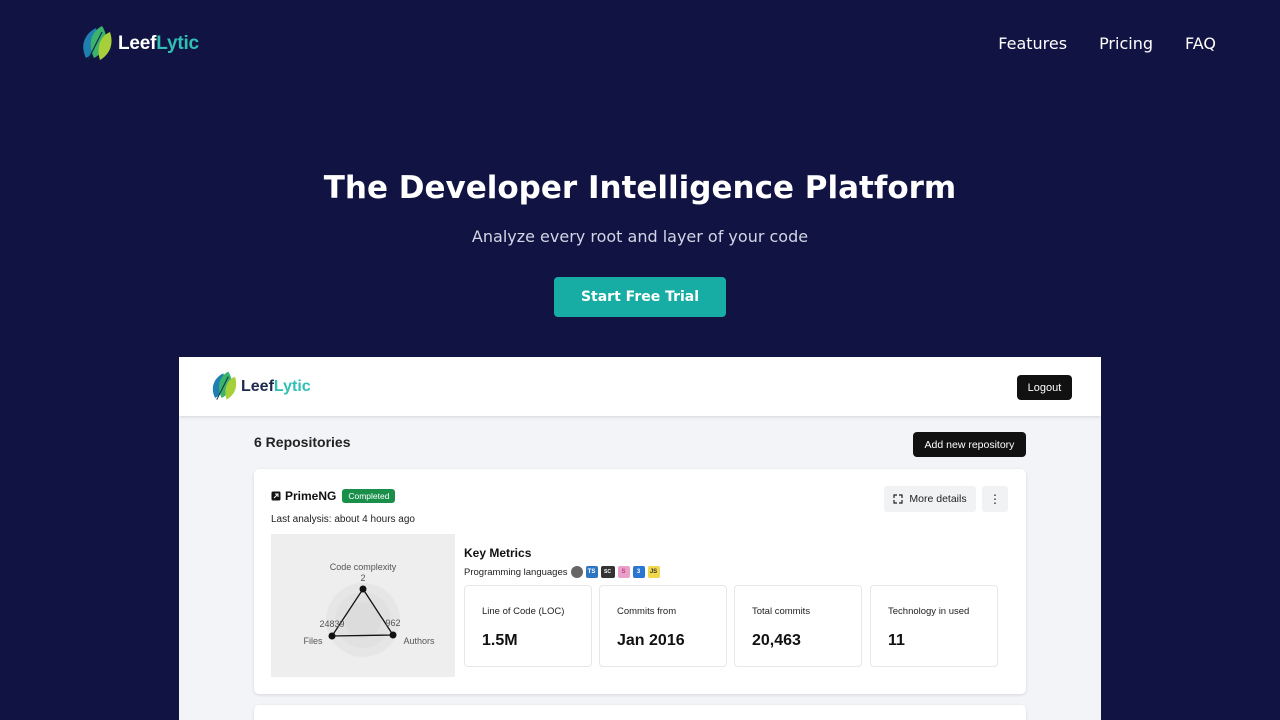 This screenshot has width=1280, height=720. I want to click on logo-text-part1: Leef, so click(137, 43).